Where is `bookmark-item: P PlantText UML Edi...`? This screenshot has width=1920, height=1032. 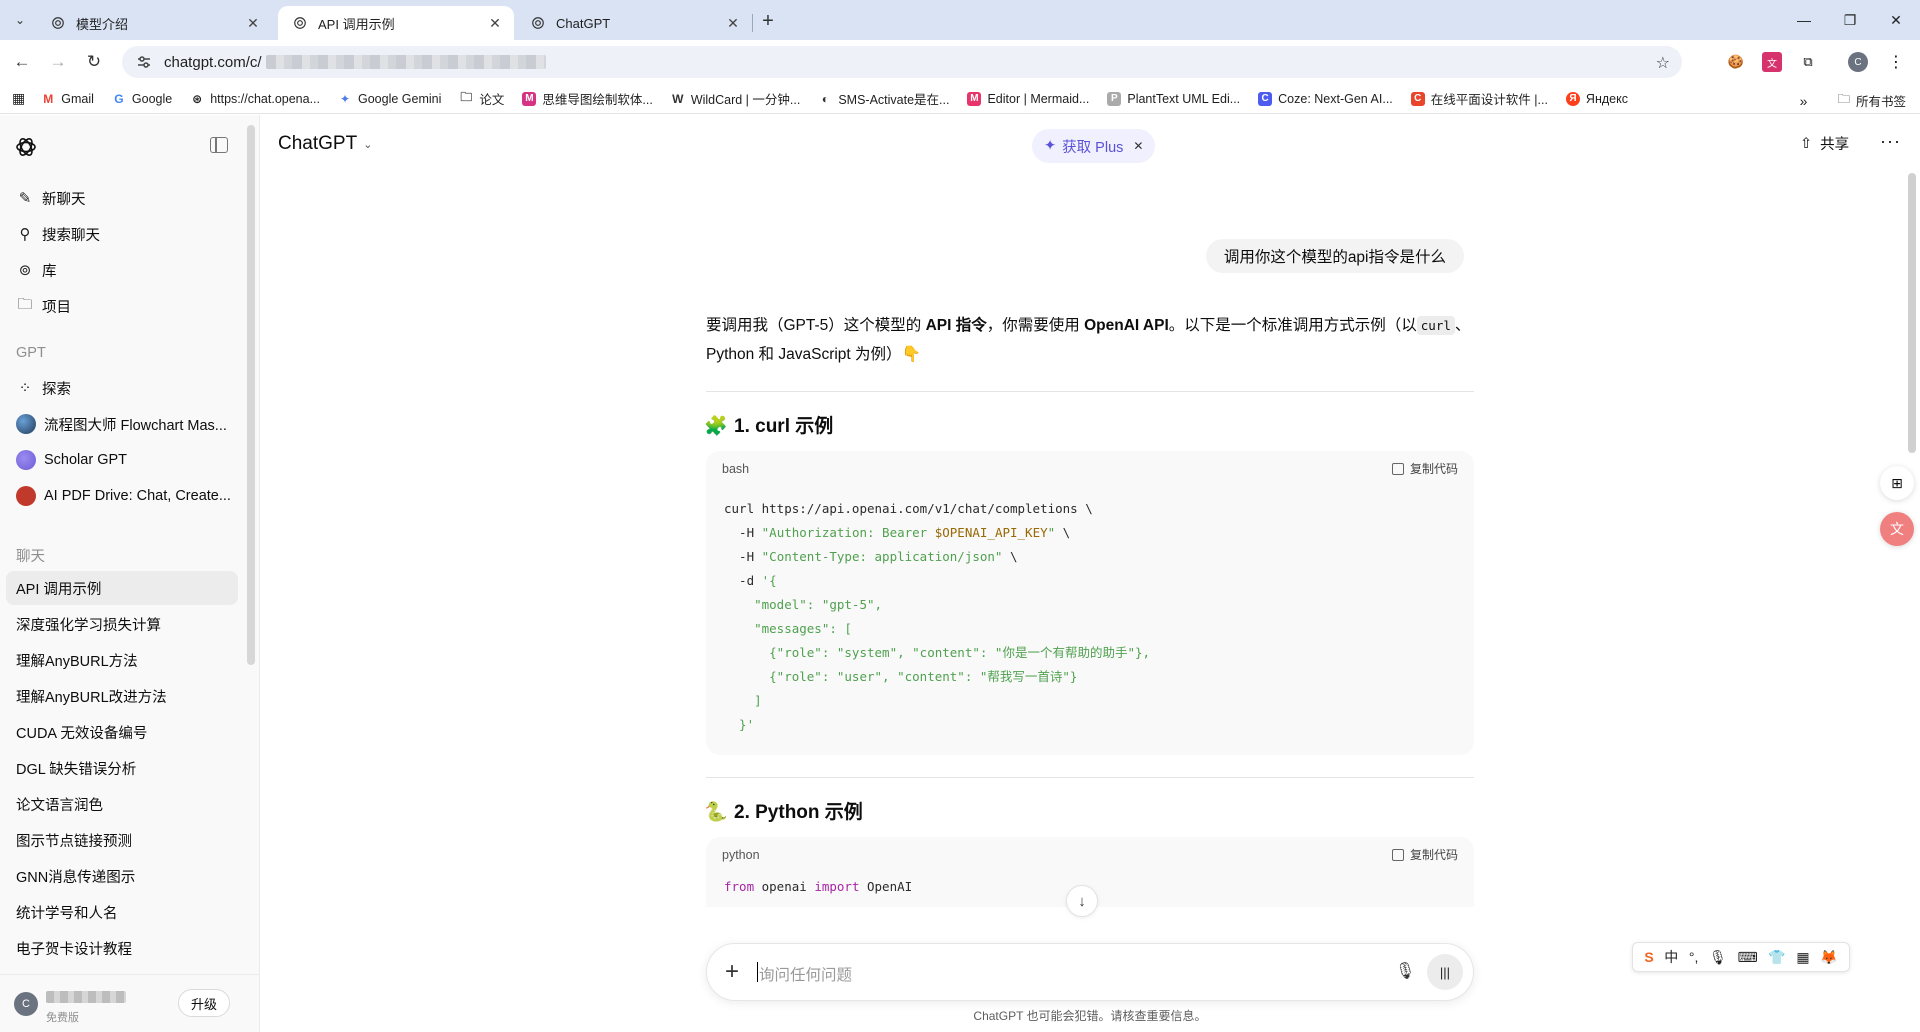 bookmark-item: P PlantText UML Edi... is located at coordinates (1173, 98).